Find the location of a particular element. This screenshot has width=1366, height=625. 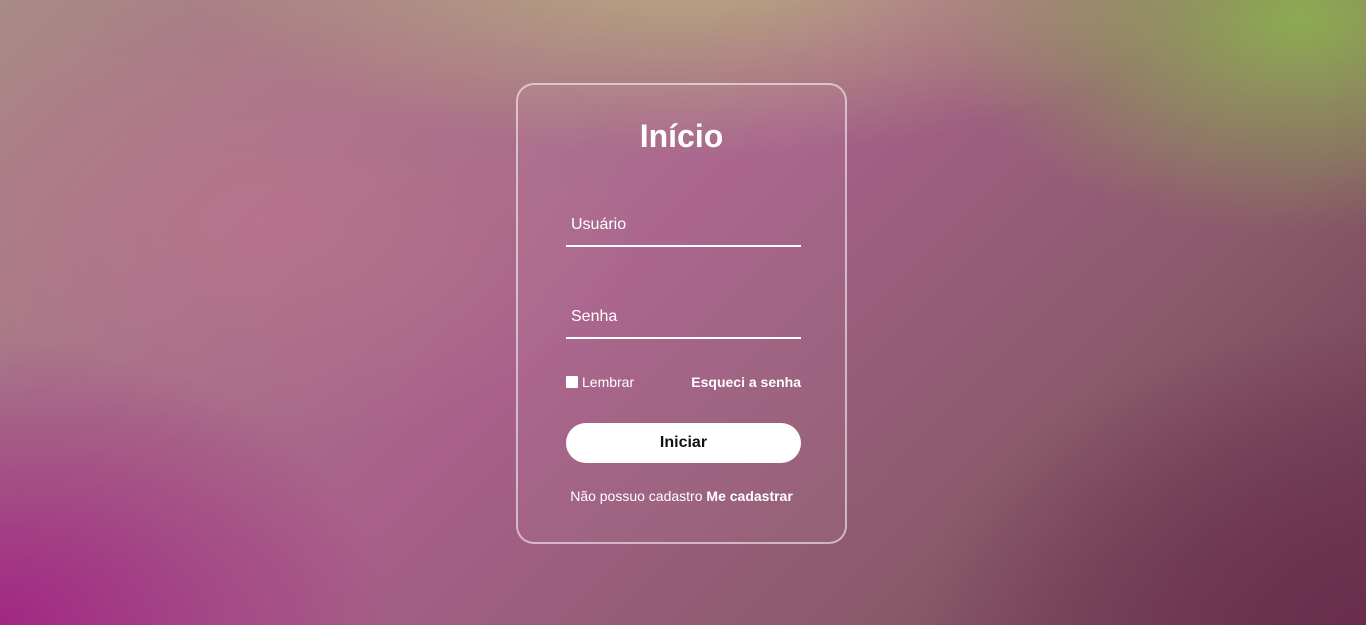

remember-me-toggle: Lembrar is located at coordinates (600, 382).